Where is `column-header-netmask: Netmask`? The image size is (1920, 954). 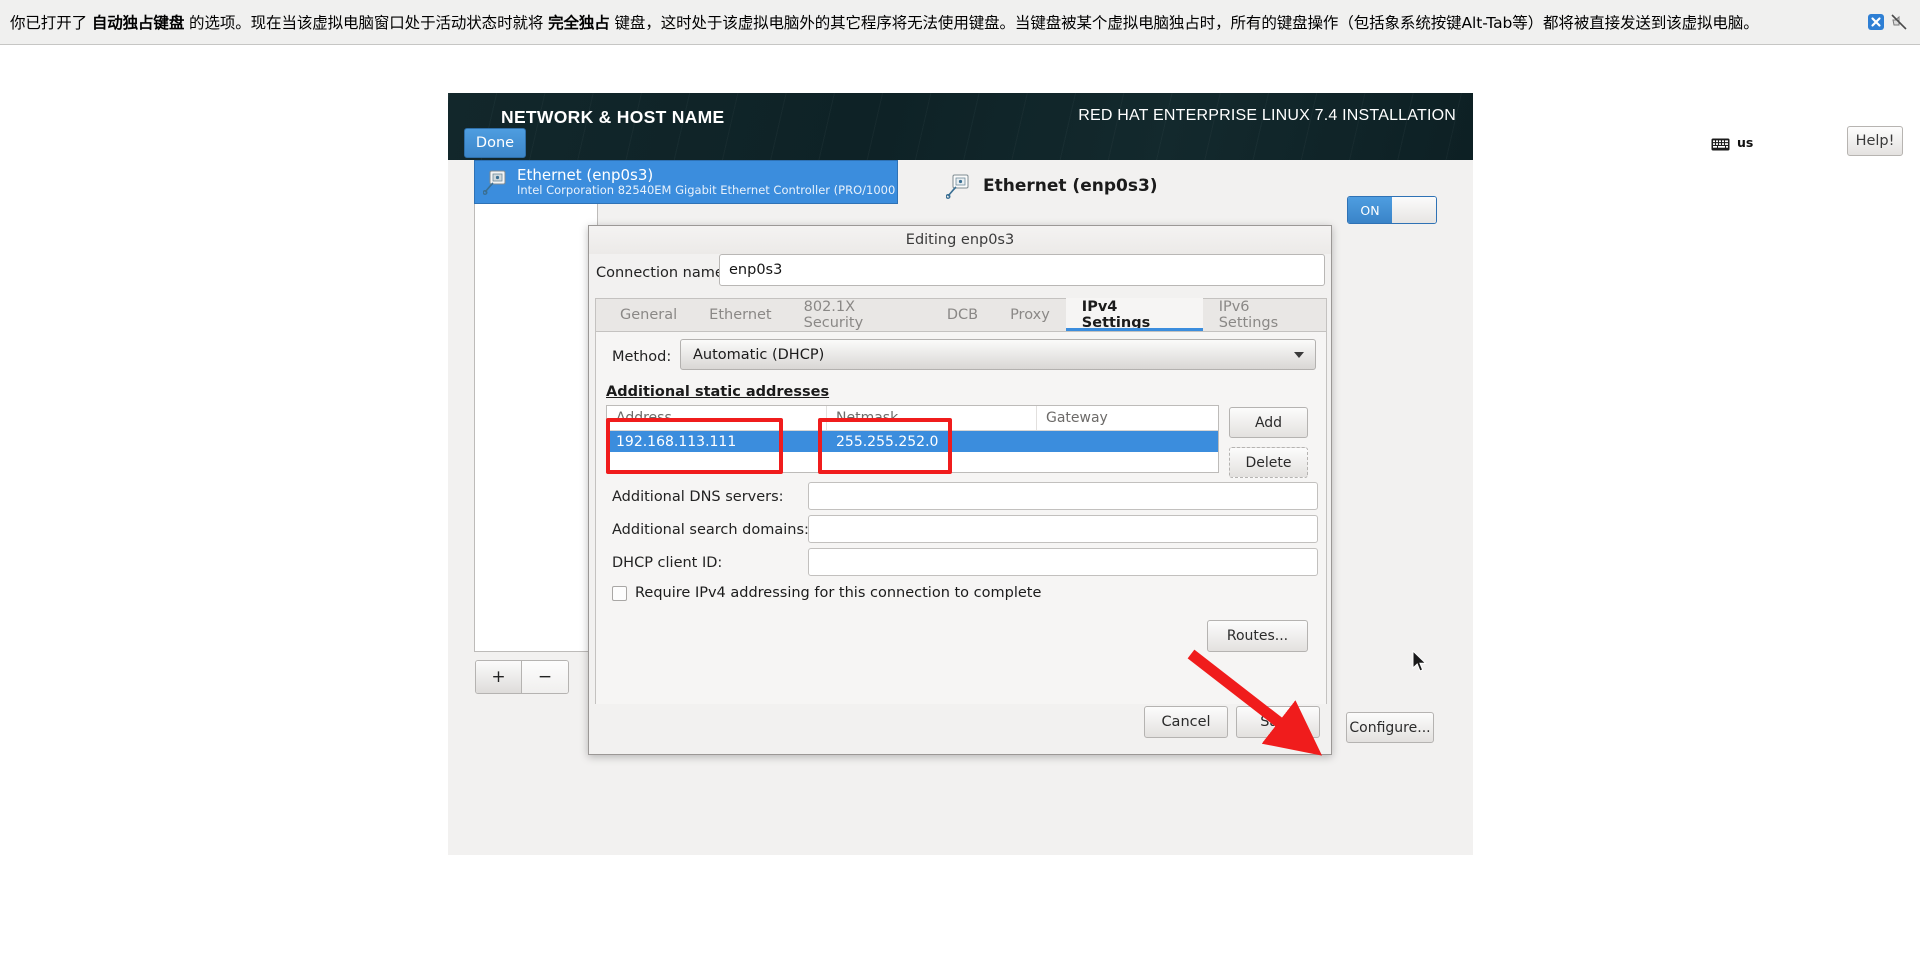
column-header-netmask: Netmask is located at coordinates (932, 418).